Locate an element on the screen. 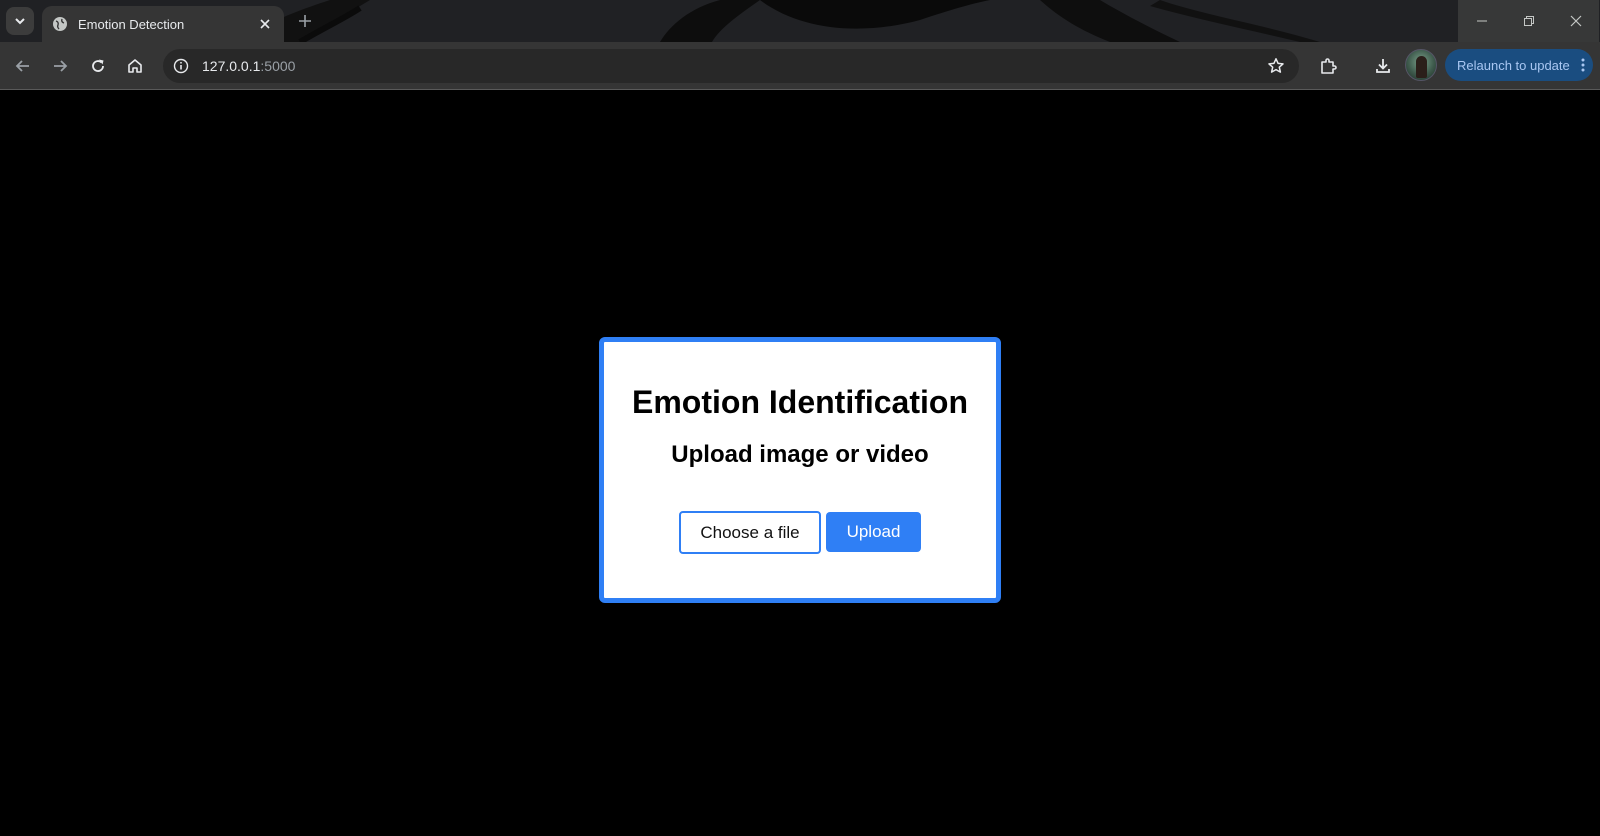  star-icon is located at coordinates (1276, 66).